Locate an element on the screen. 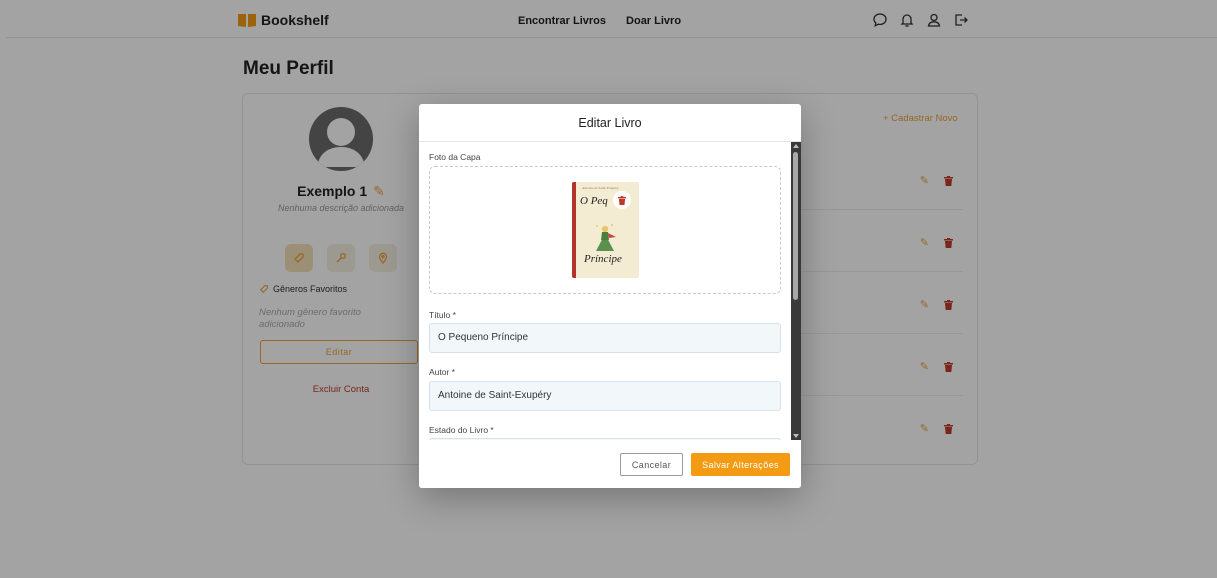 The image size is (1217, 578). cover-spine is located at coordinates (574, 230).